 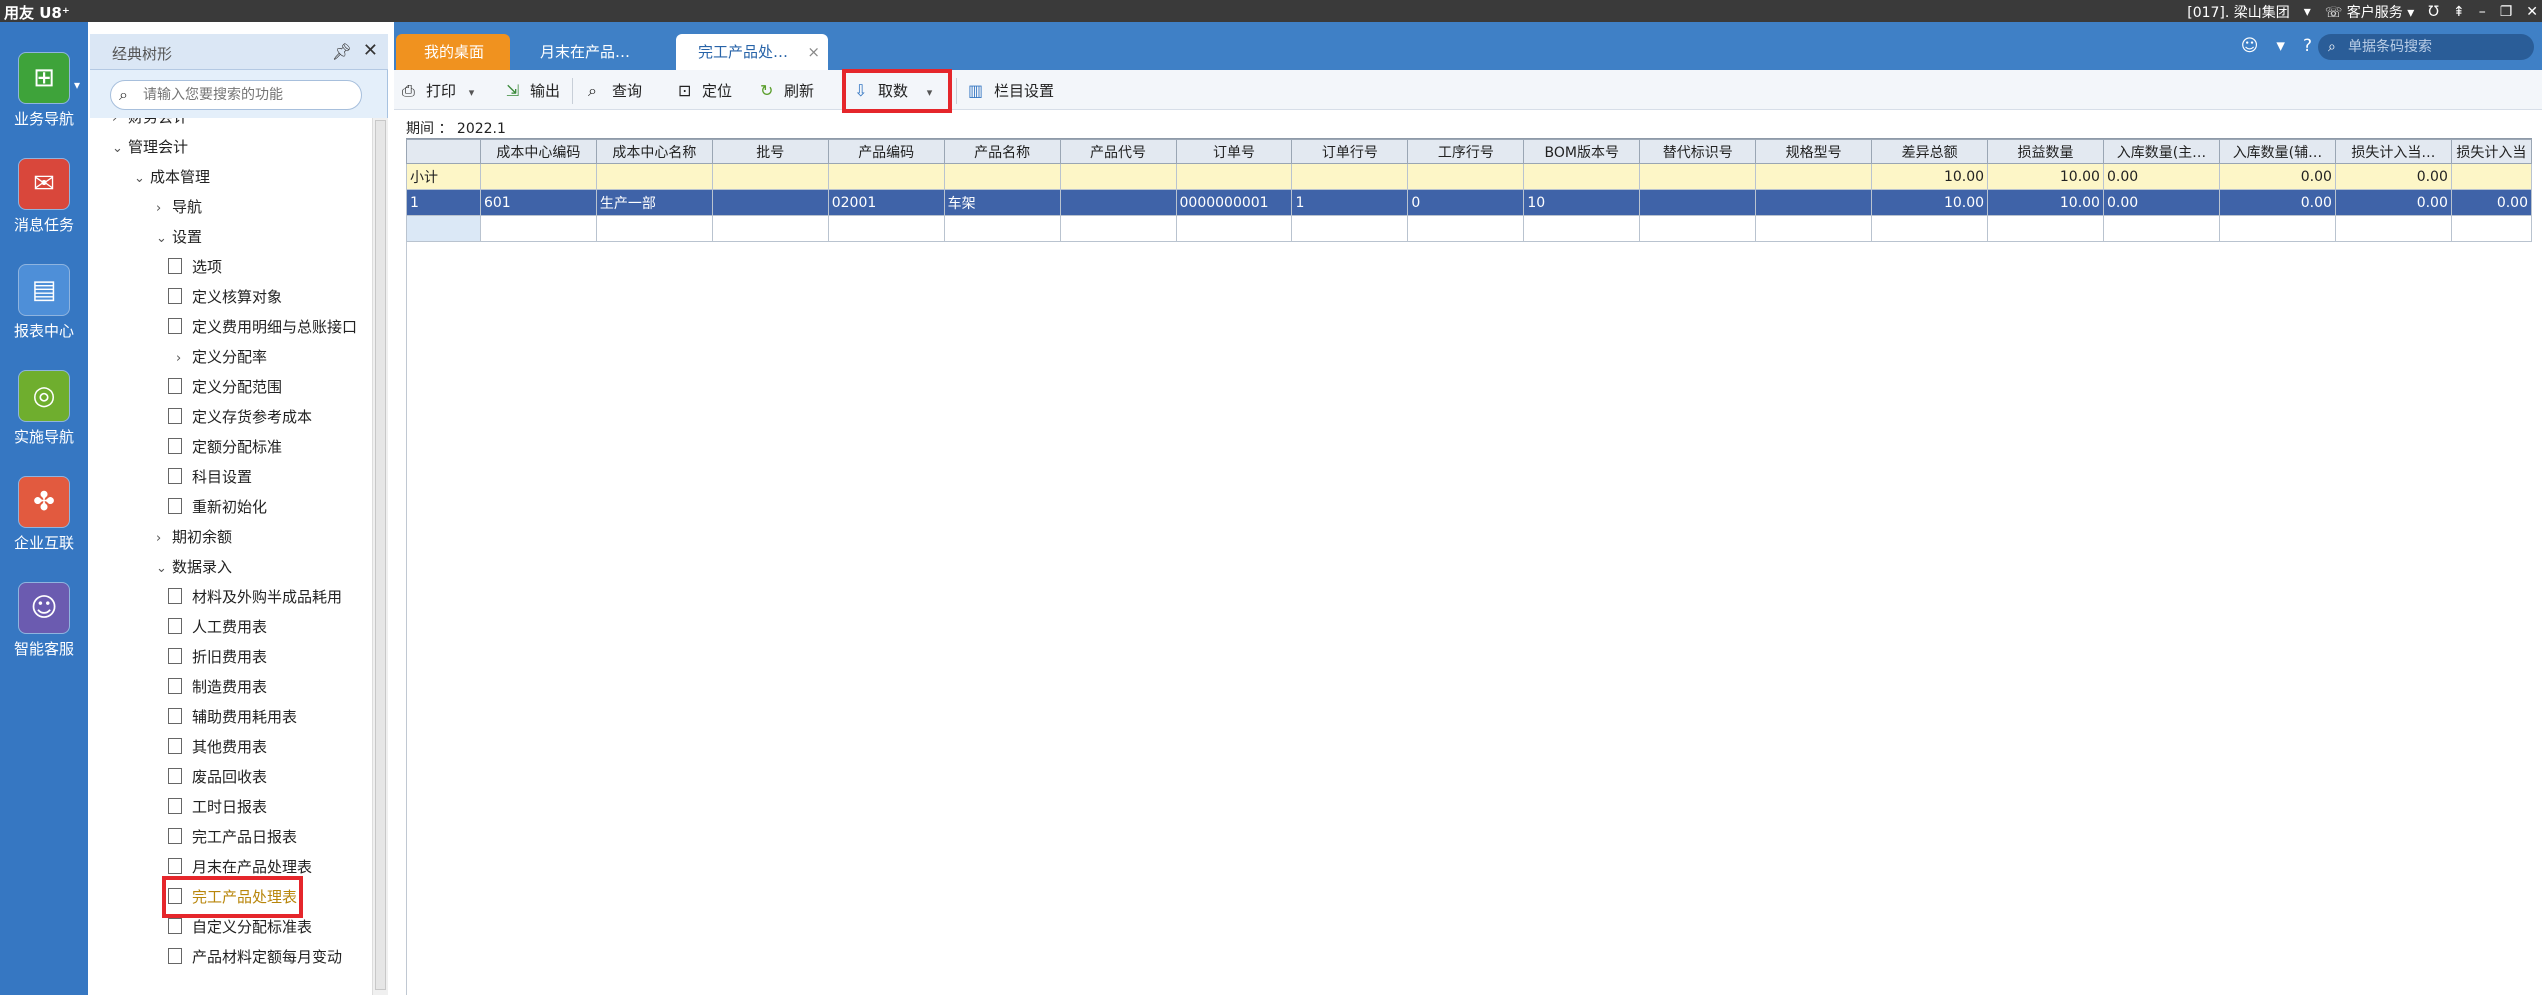 What do you see at coordinates (1466, 202) in the screenshot?
I see `table-cell: 0` at bounding box center [1466, 202].